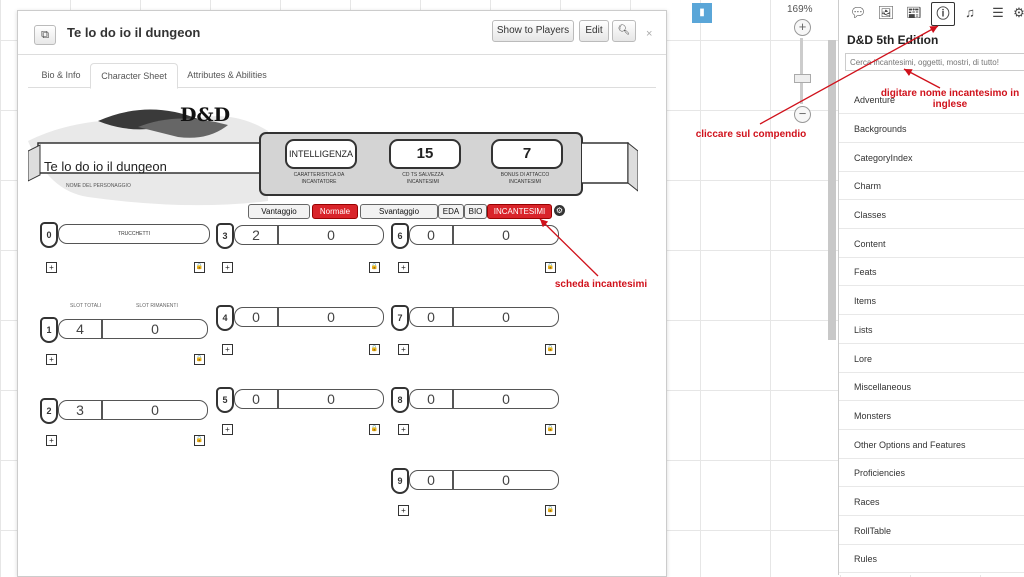 This screenshot has height=577, width=1024. What do you see at coordinates (970, 13) in the screenshot?
I see `jukebox-icon: ♫` at bounding box center [970, 13].